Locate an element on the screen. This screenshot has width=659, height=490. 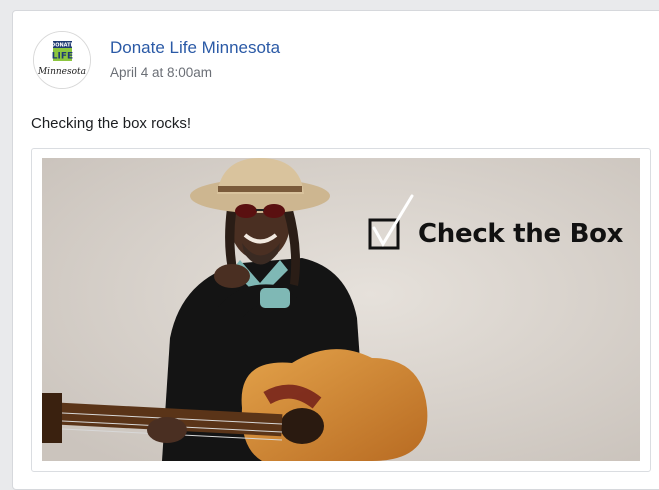
donate-life-logo: DONATE LIFE Minnesota is located at coordinates (62, 60).